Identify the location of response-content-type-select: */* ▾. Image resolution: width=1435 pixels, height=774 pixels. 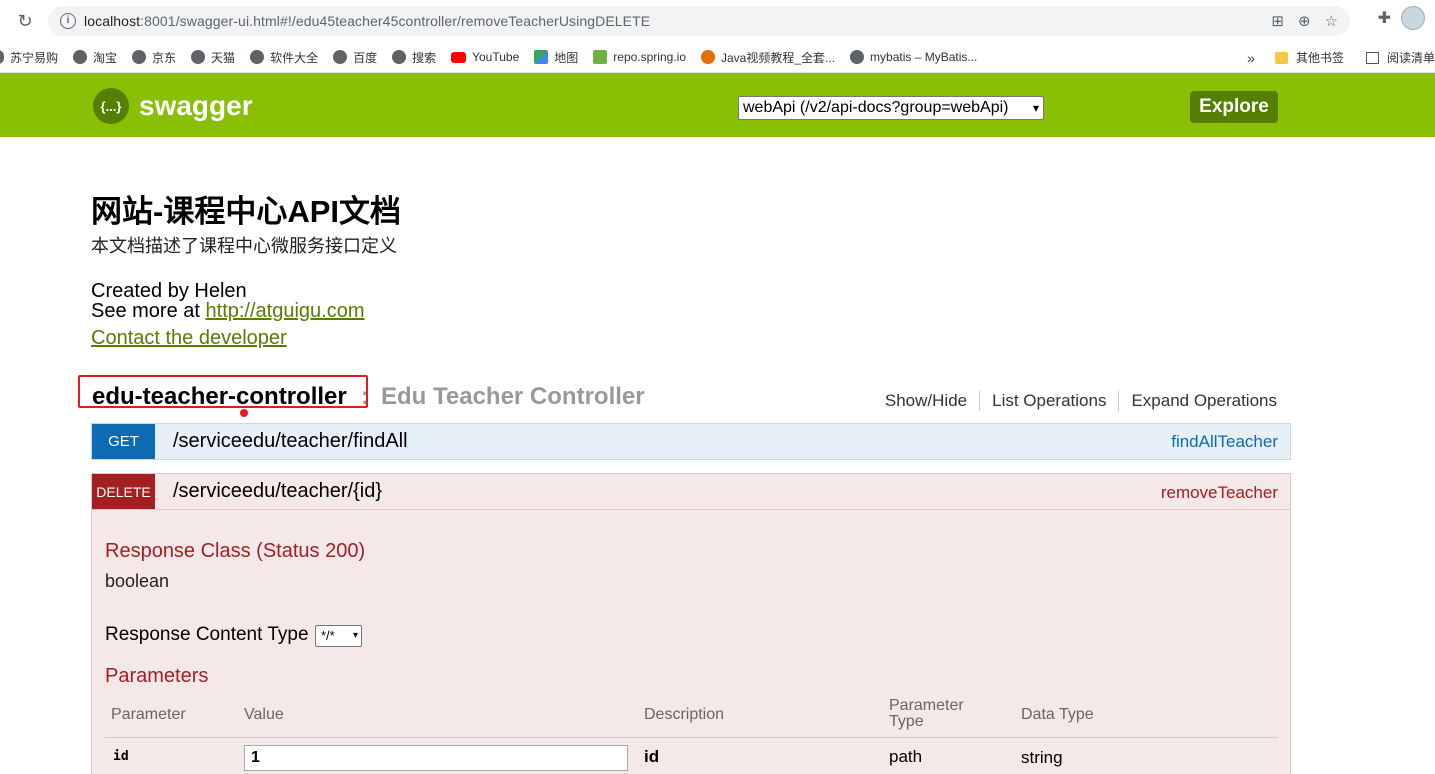
(338, 636).